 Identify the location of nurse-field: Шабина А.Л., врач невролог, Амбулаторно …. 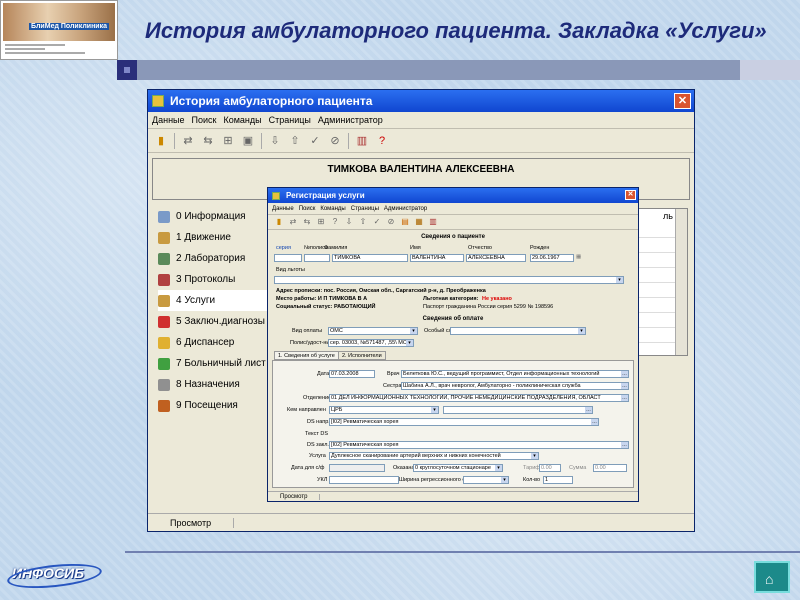
(515, 386).